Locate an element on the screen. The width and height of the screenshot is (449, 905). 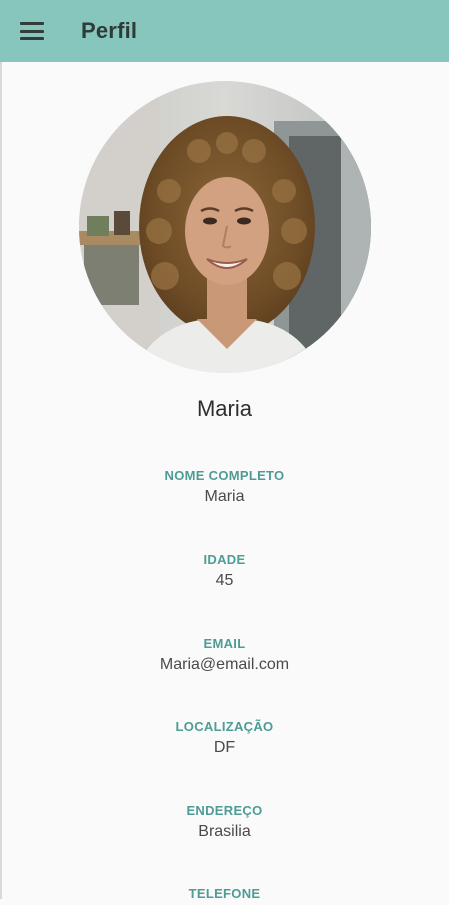
field-label: IDADE is located at coordinates (224, 559).